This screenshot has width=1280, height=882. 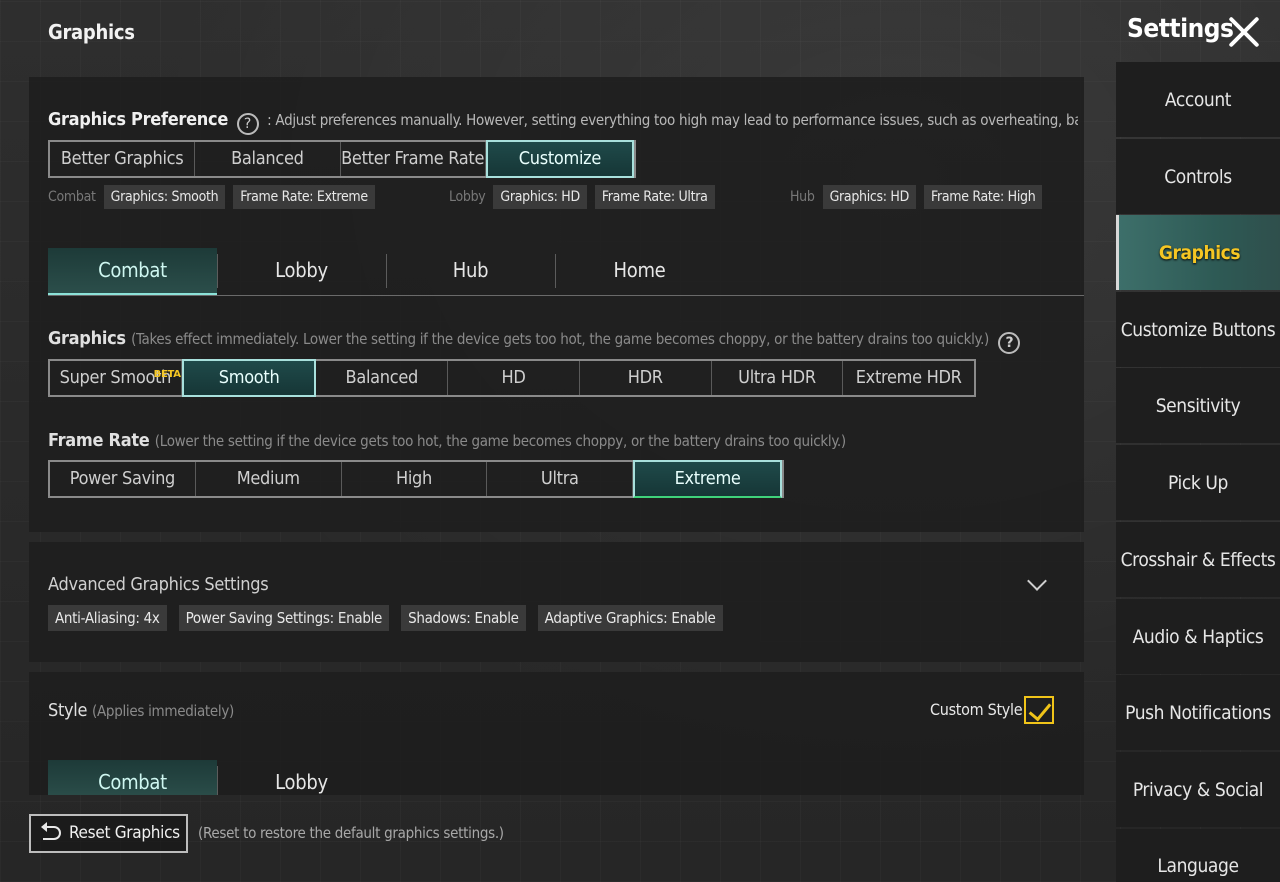 I want to click on style-note: (Applies immediately), so click(x=163, y=711).